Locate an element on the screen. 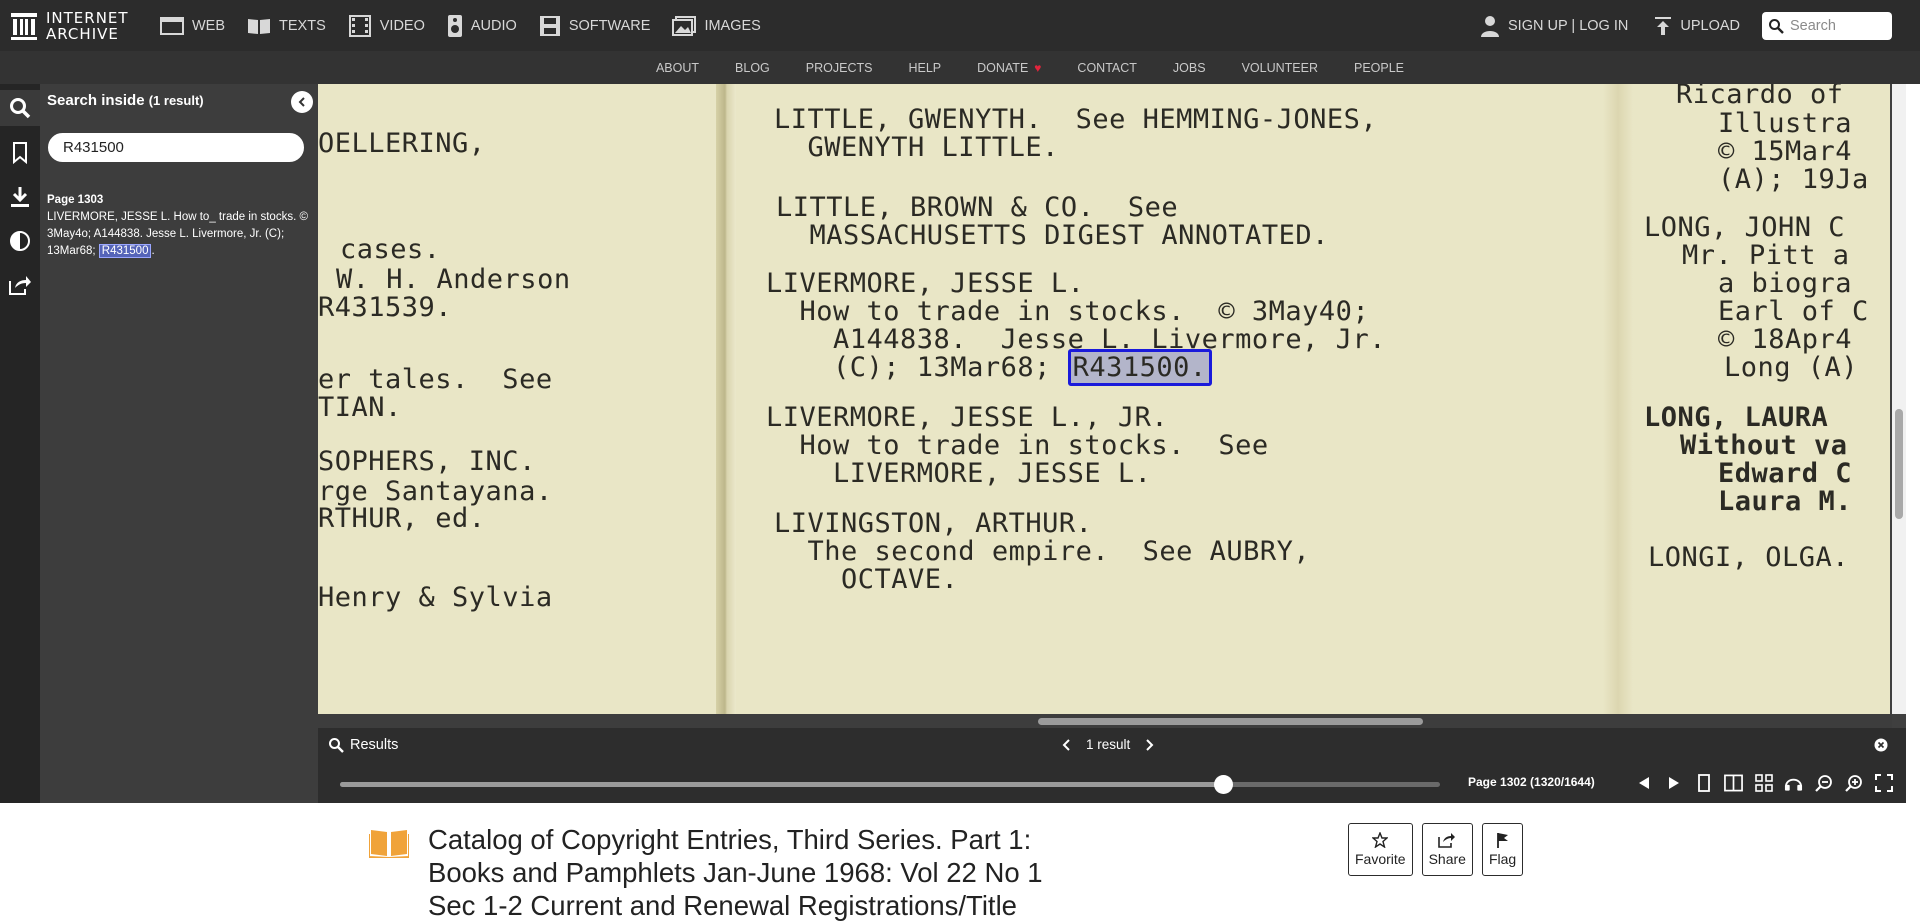  page-number-label: Page 1302 (1320/1644) is located at coordinates (1531, 782).